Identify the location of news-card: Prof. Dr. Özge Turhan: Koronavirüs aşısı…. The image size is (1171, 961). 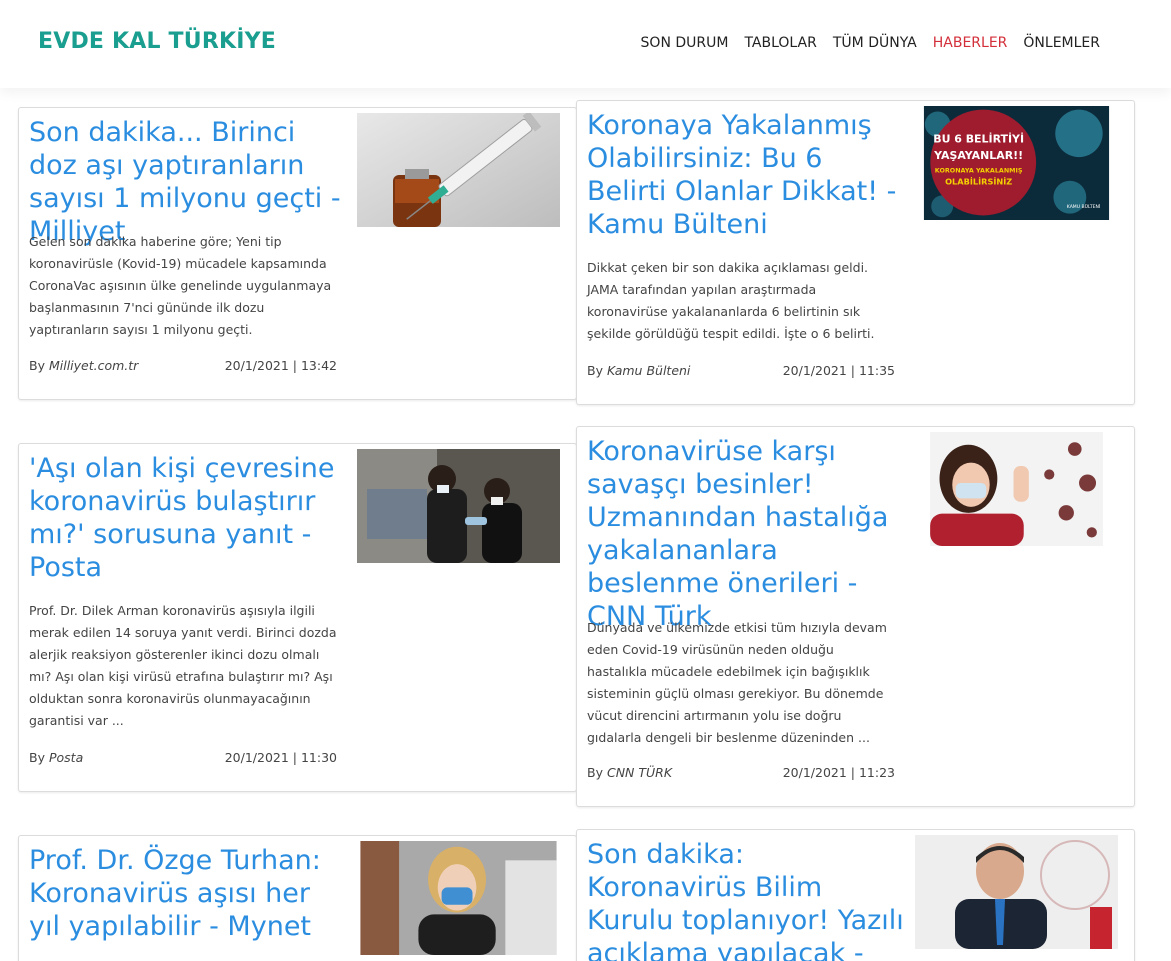
(297, 898).